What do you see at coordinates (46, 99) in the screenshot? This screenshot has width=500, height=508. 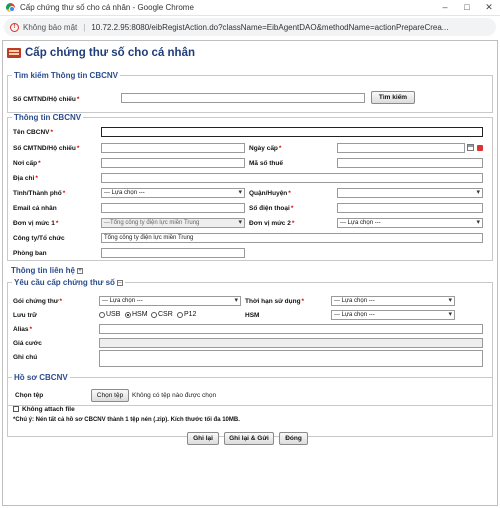 I see `search-id-label: Số CMTND/Hộ chiếu*` at bounding box center [46, 99].